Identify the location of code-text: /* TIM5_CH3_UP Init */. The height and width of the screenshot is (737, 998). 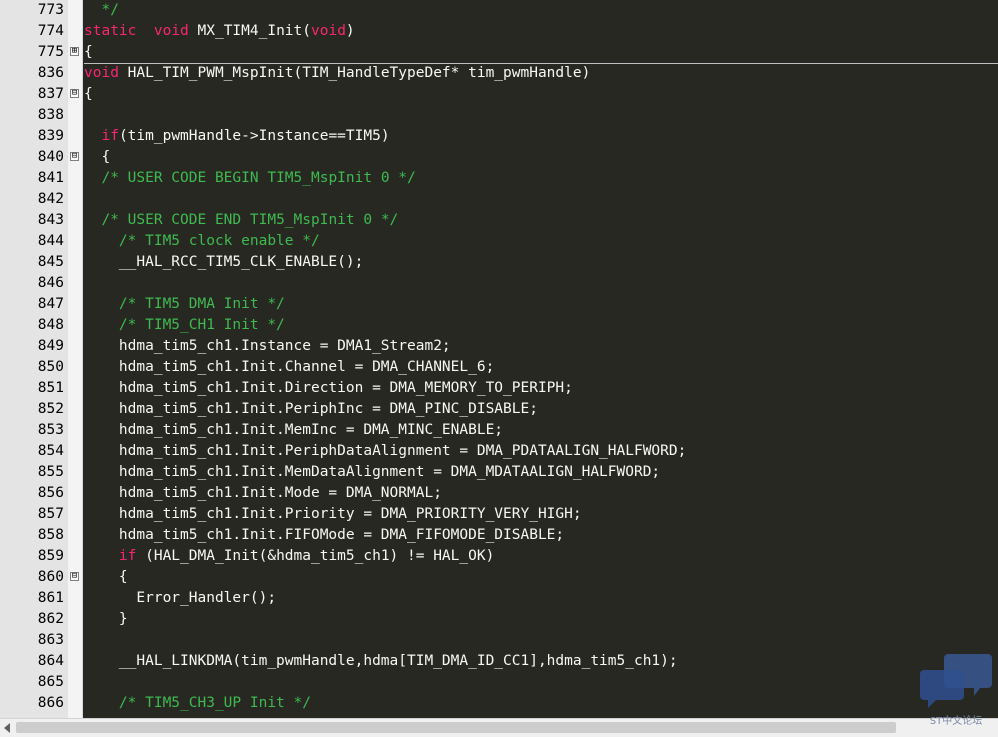
(197, 703).